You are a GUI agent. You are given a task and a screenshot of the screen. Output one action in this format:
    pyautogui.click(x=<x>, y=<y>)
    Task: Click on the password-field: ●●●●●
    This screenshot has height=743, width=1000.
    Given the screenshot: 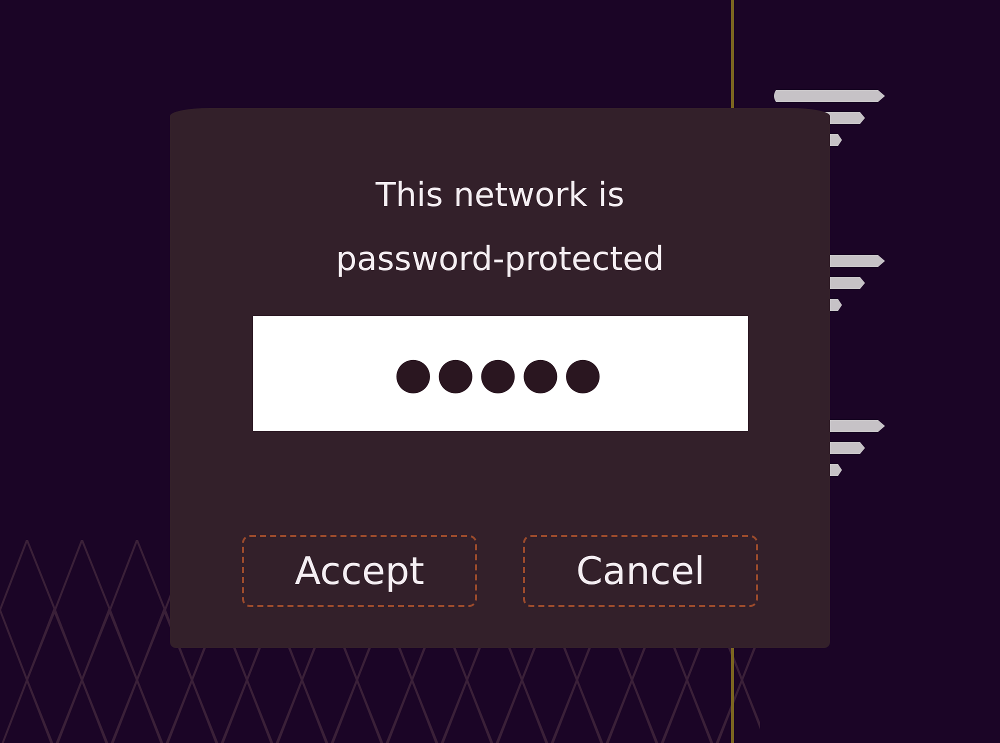 What is the action you would take?
    pyautogui.click(x=500, y=373)
    